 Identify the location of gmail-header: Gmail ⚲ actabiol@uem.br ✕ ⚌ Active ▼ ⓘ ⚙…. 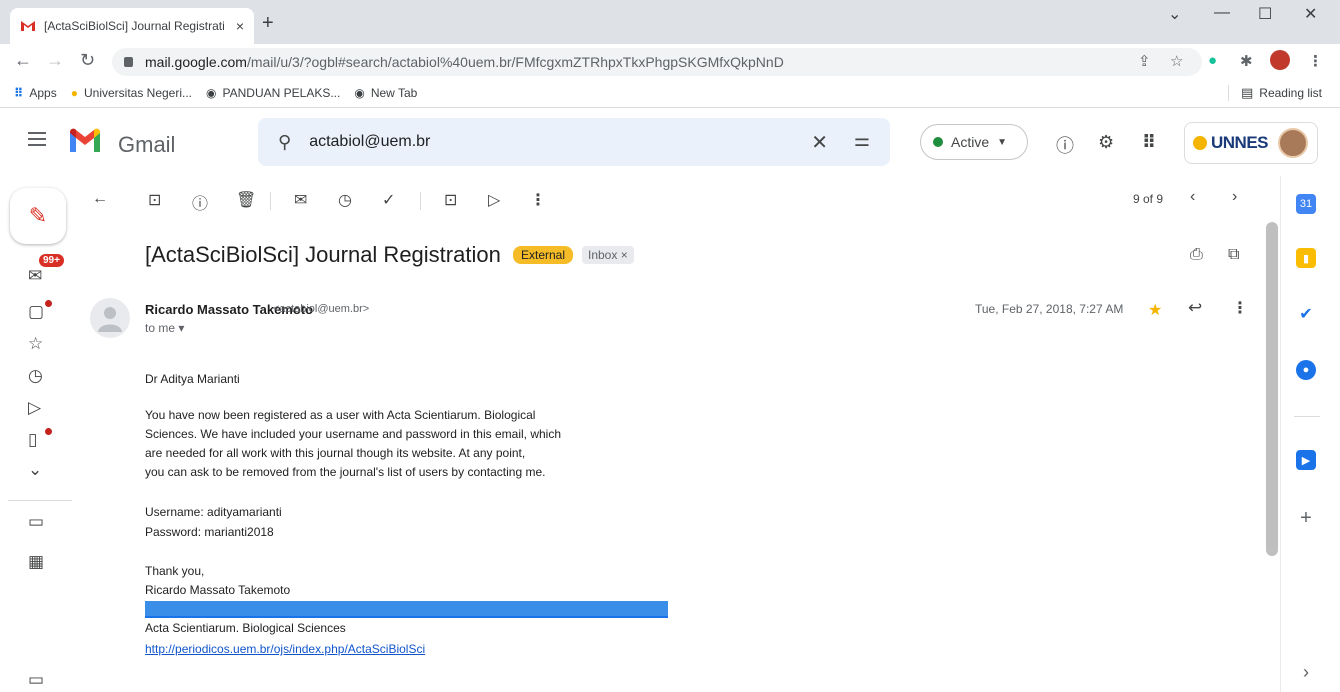
(670, 142).